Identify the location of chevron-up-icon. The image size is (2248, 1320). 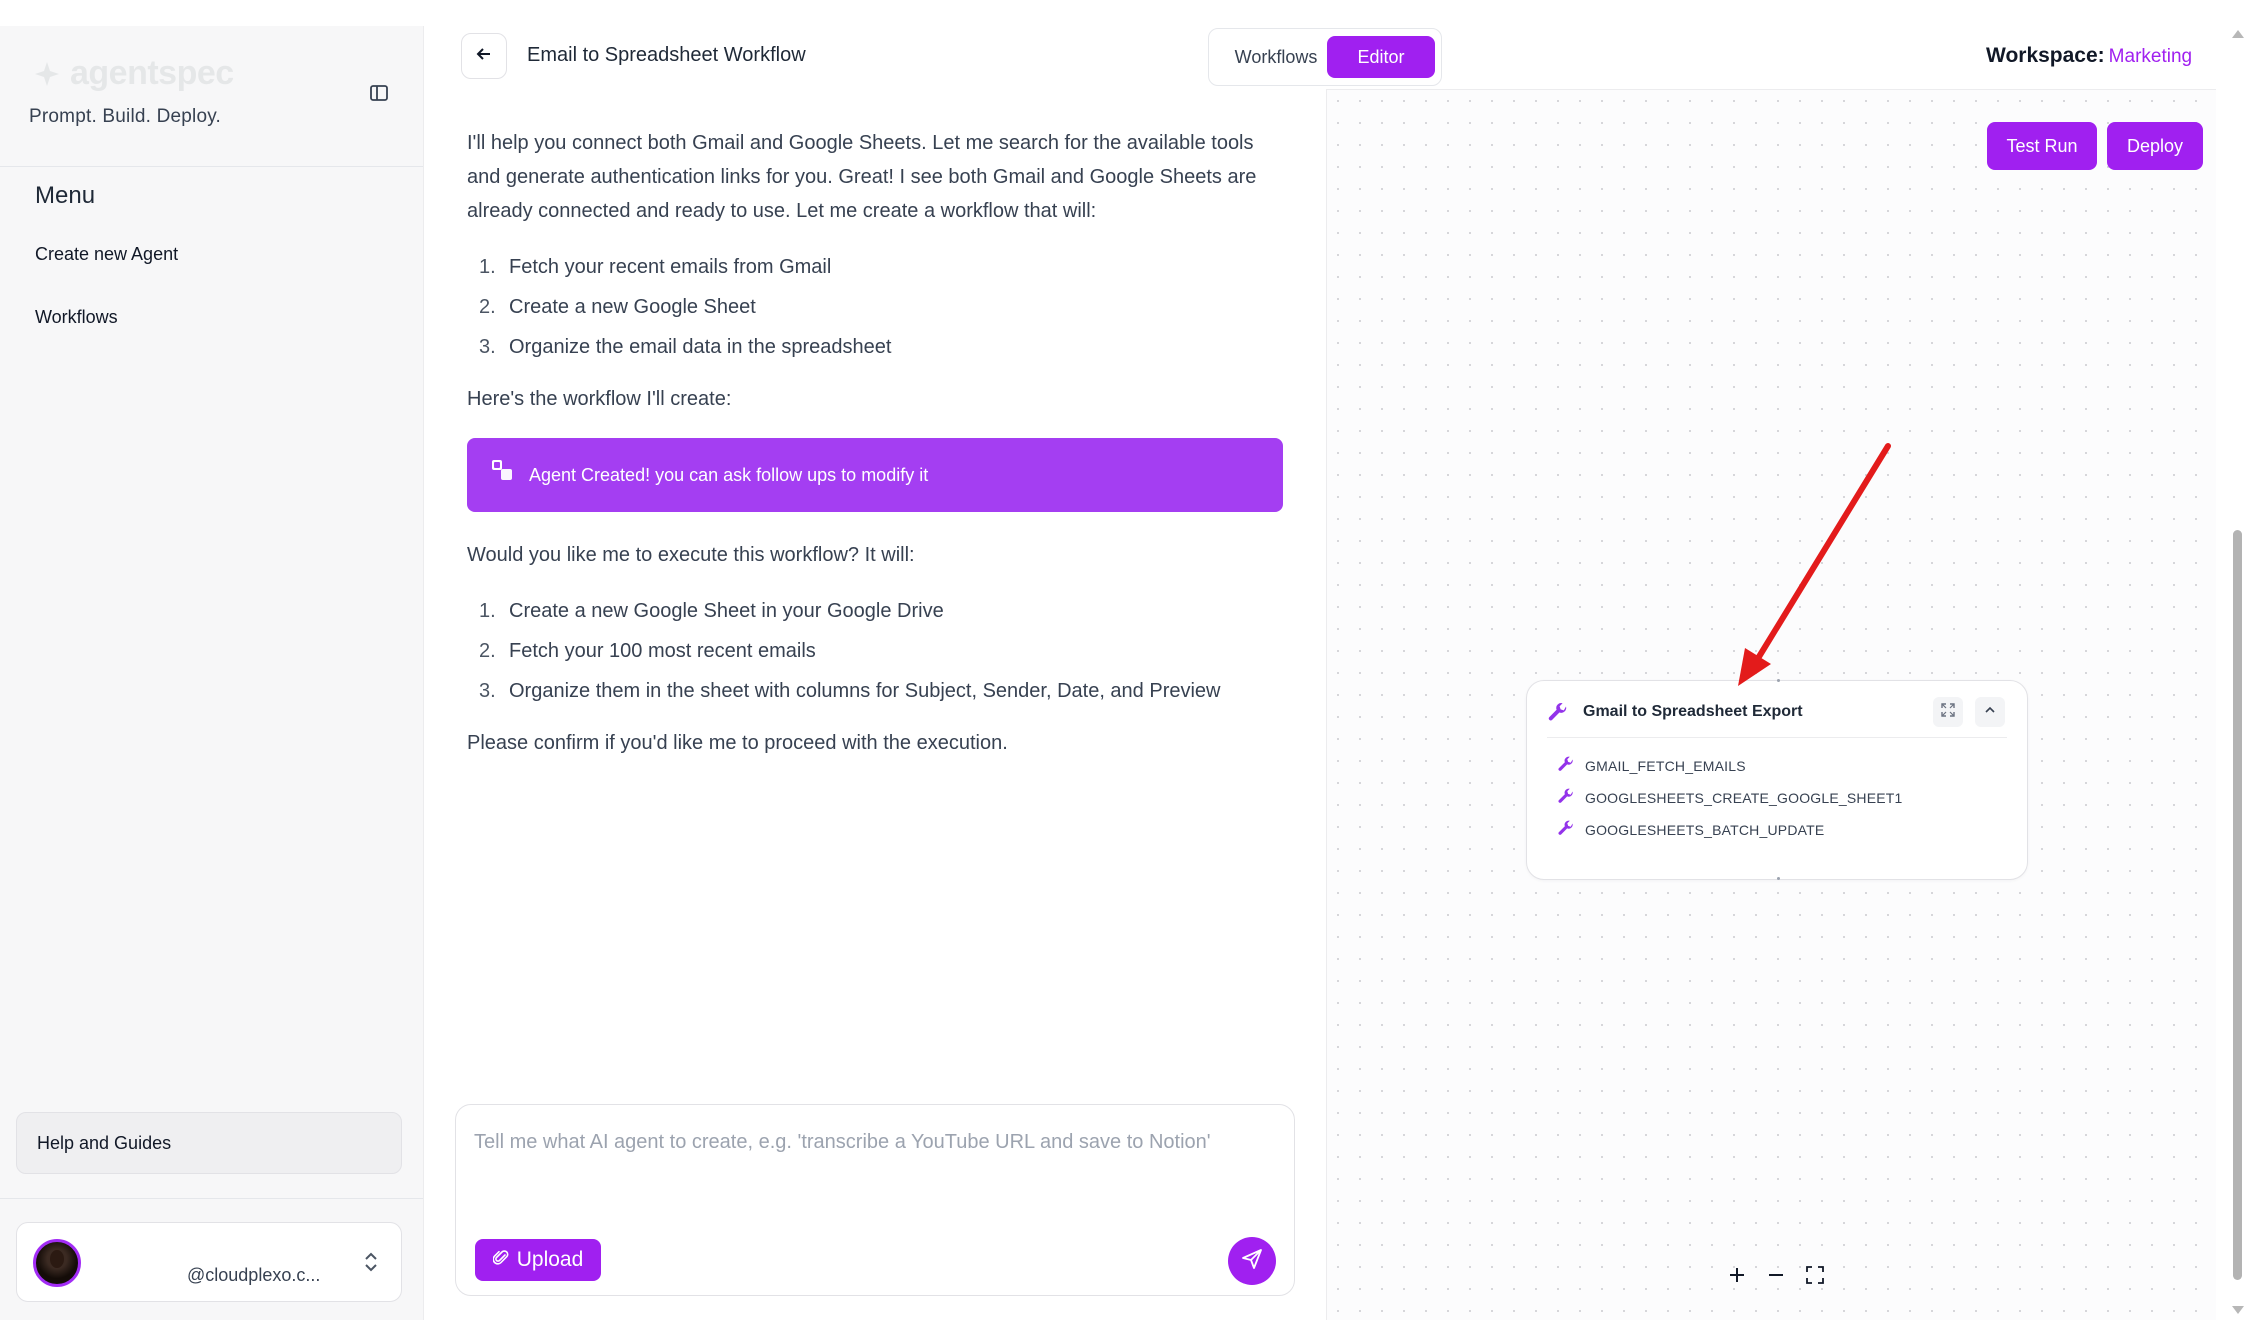
(1990, 712).